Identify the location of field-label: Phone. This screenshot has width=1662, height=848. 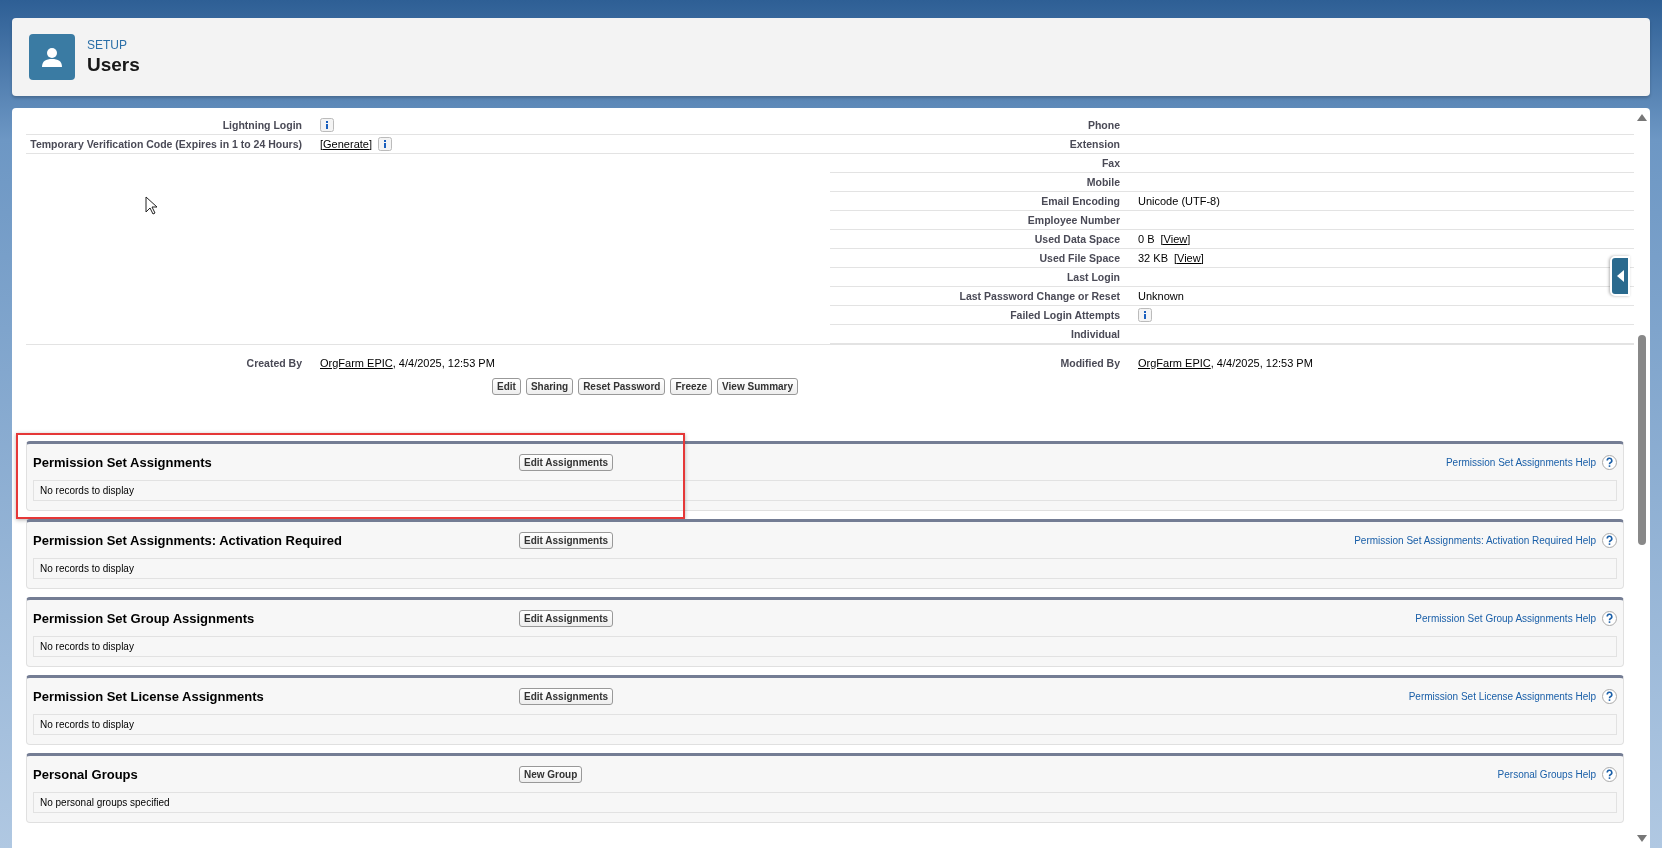
(1103, 124).